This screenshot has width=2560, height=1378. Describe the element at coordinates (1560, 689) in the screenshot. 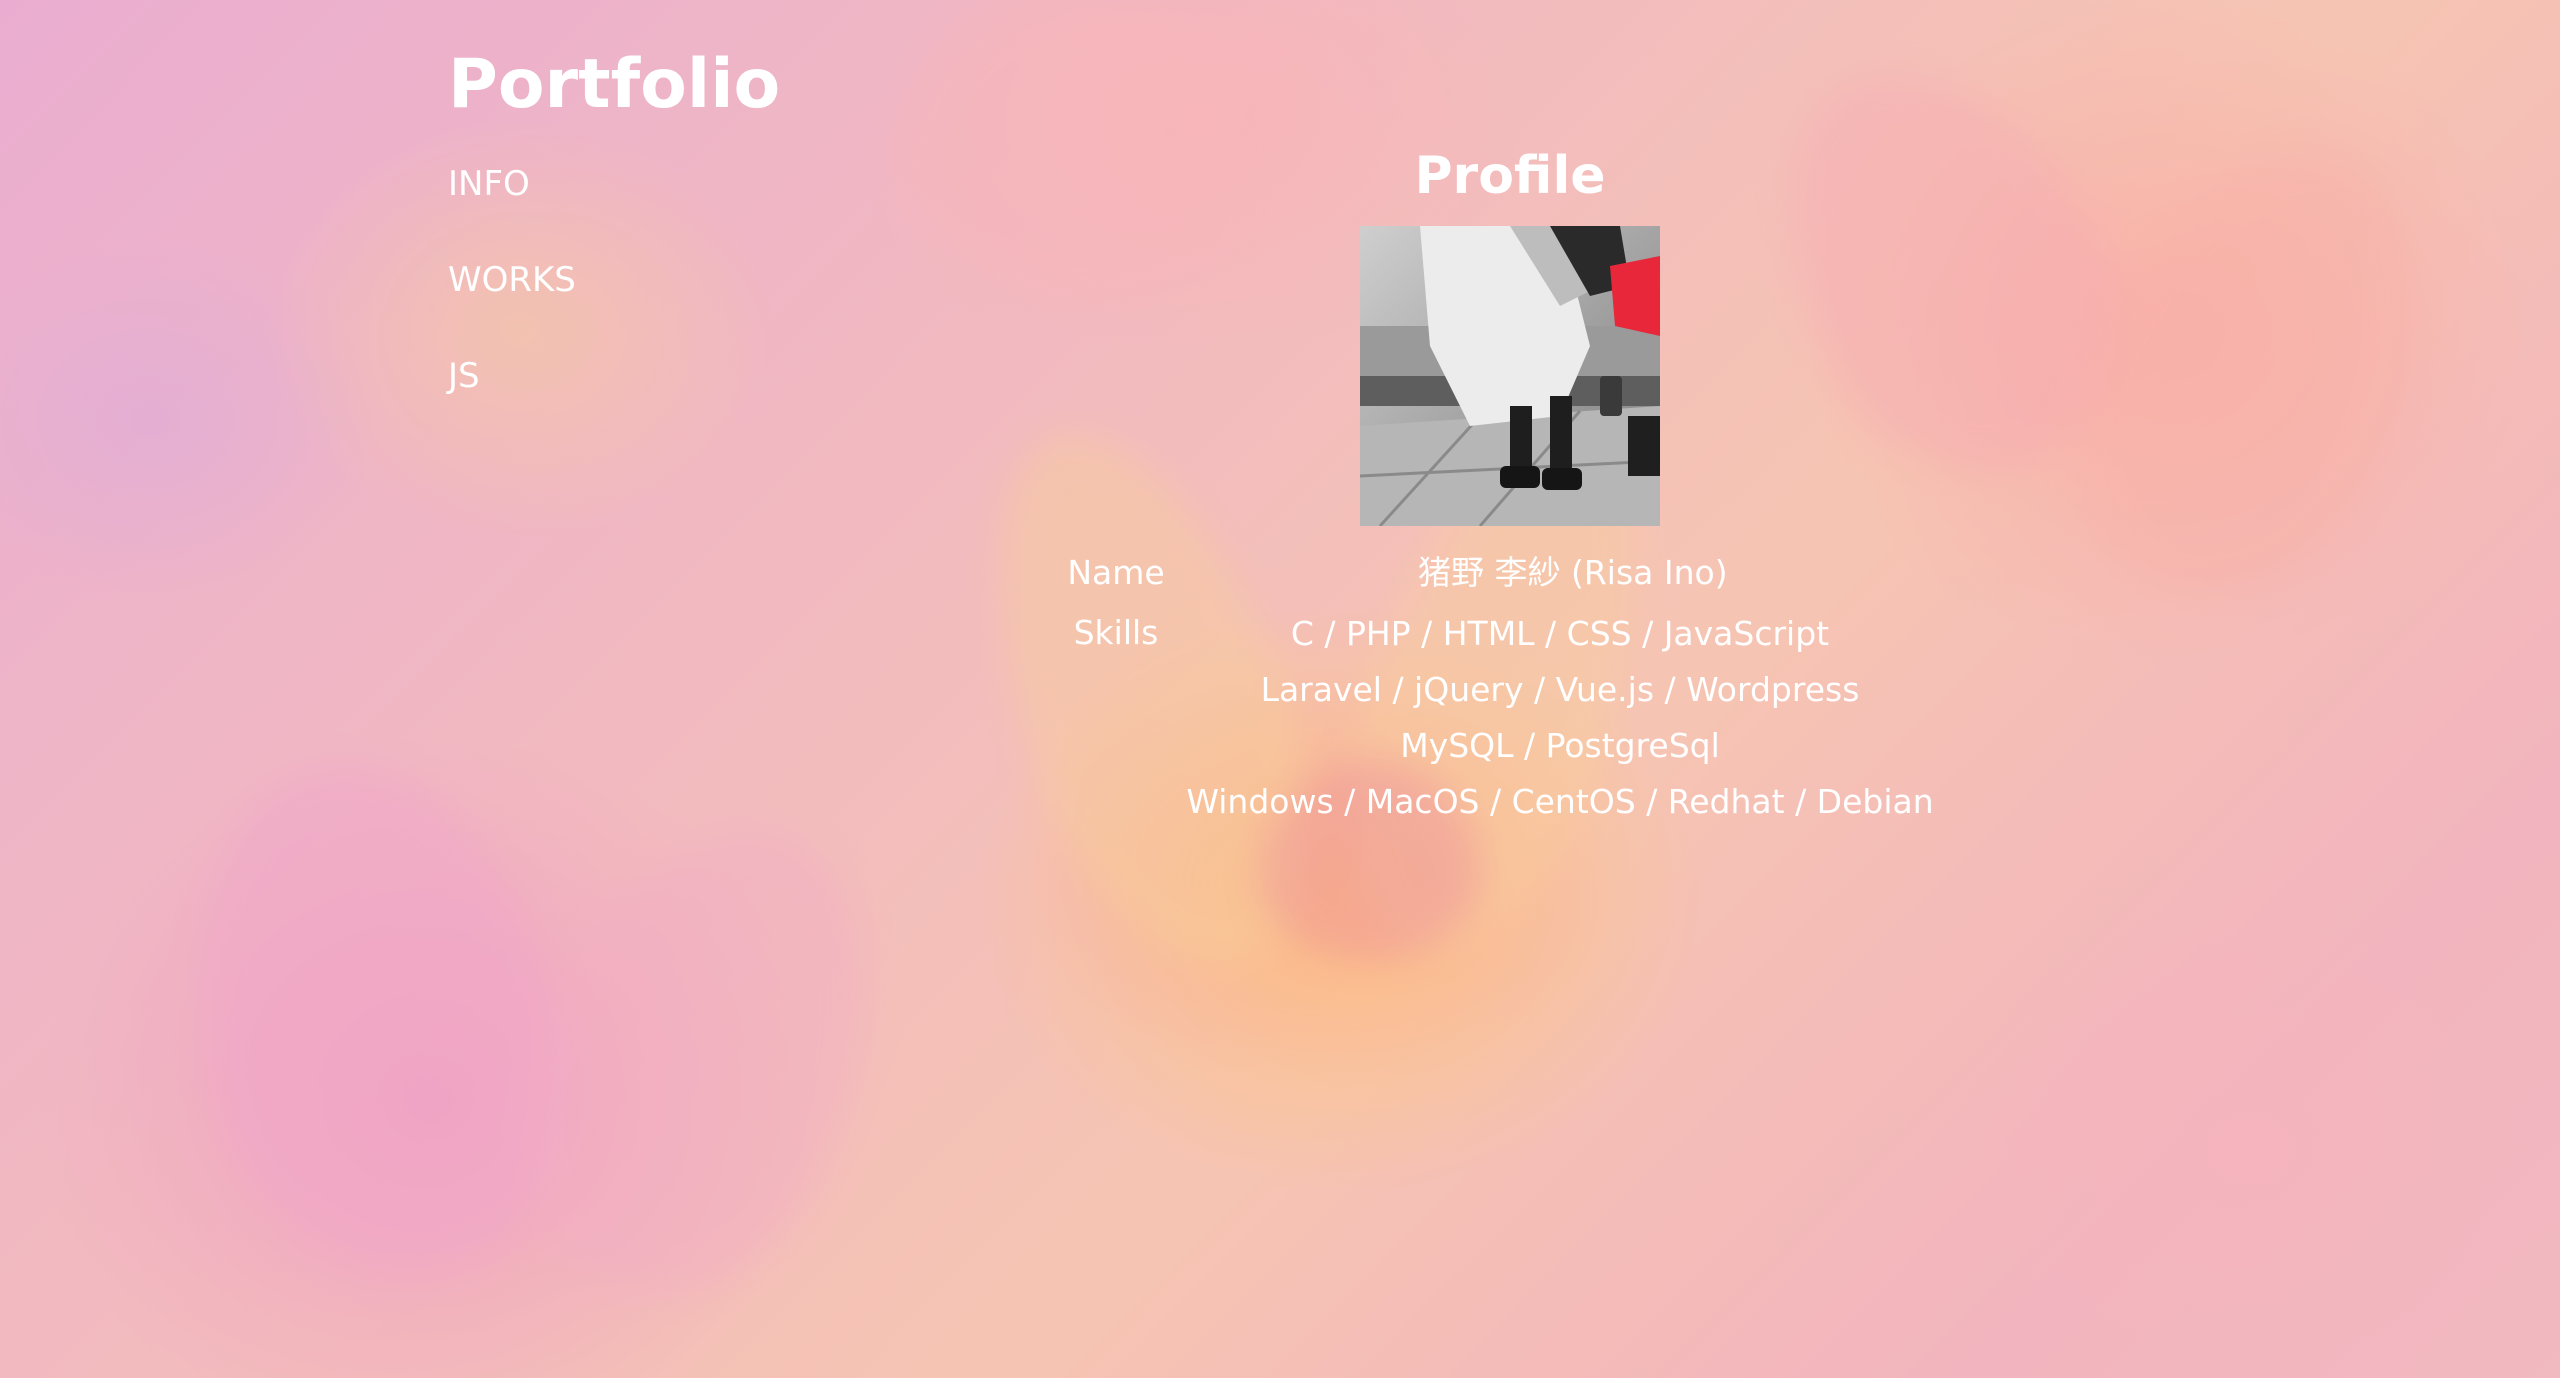

I see `skills-line: Laravel / jQuery / Vue.js / Wordpress` at that location.